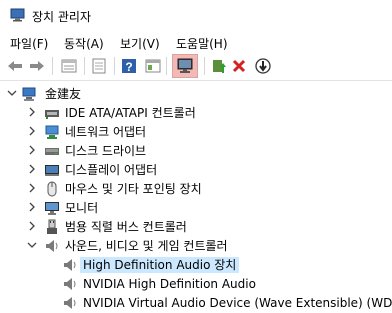 Image resolution: width=392 pixels, height=313 pixels. I want to click on tree-item-audio-device: NVIDIA High Definition Audio, so click(196, 284).